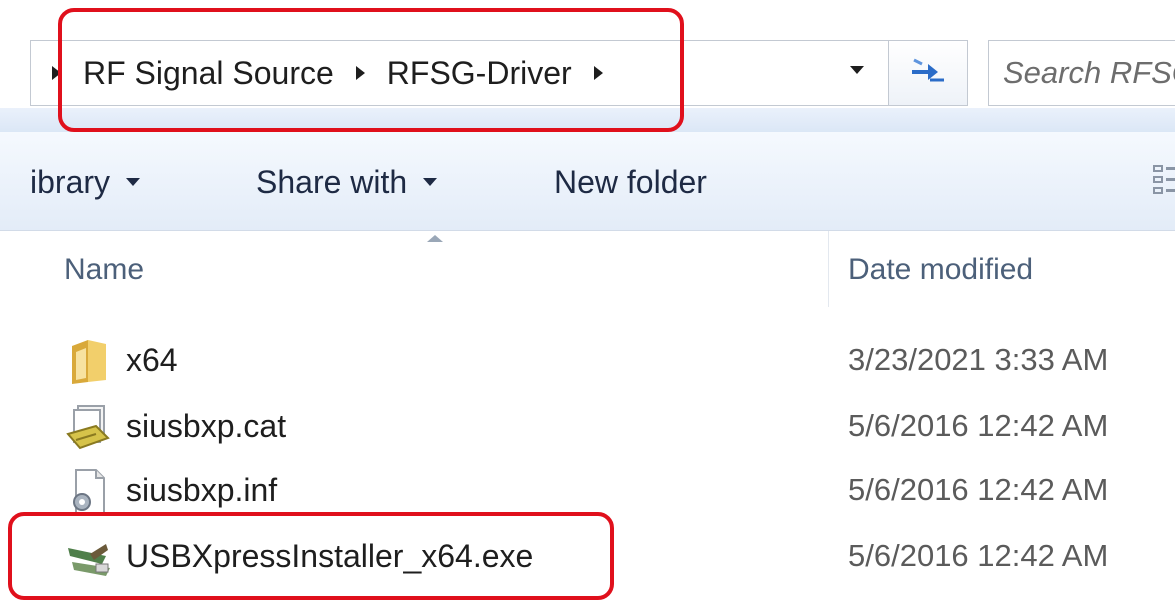  I want to click on new-folder-button: New folder, so click(630, 182).